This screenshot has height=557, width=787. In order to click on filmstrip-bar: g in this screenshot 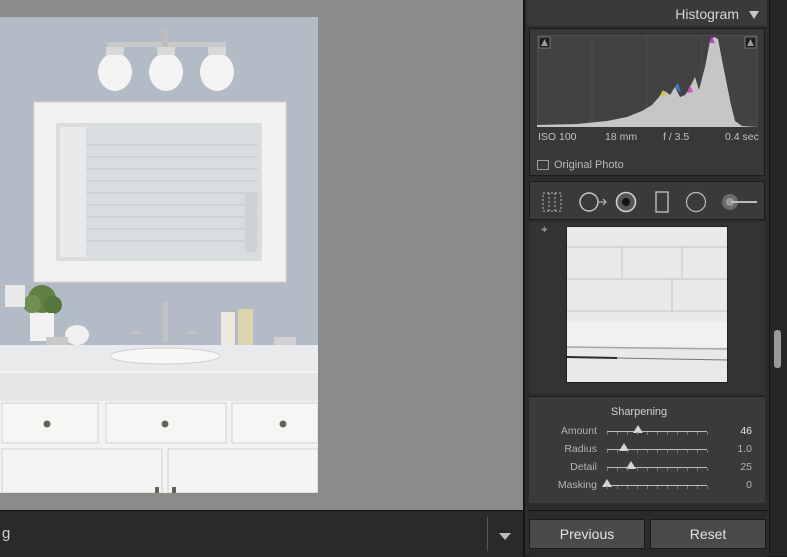, I will do `click(261, 533)`.